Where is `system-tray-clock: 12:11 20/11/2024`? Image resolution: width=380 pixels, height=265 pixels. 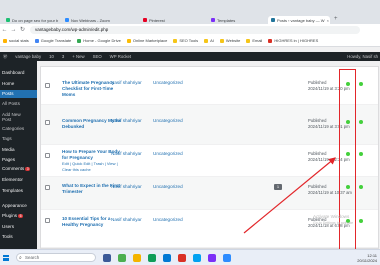 system-tray-clock: 12:11 20/11/2024 is located at coordinates (367, 258).